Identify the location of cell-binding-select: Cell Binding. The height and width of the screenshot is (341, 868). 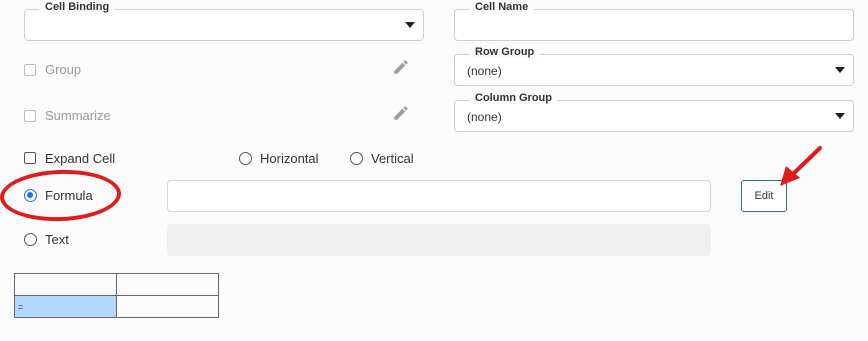
(224, 21).